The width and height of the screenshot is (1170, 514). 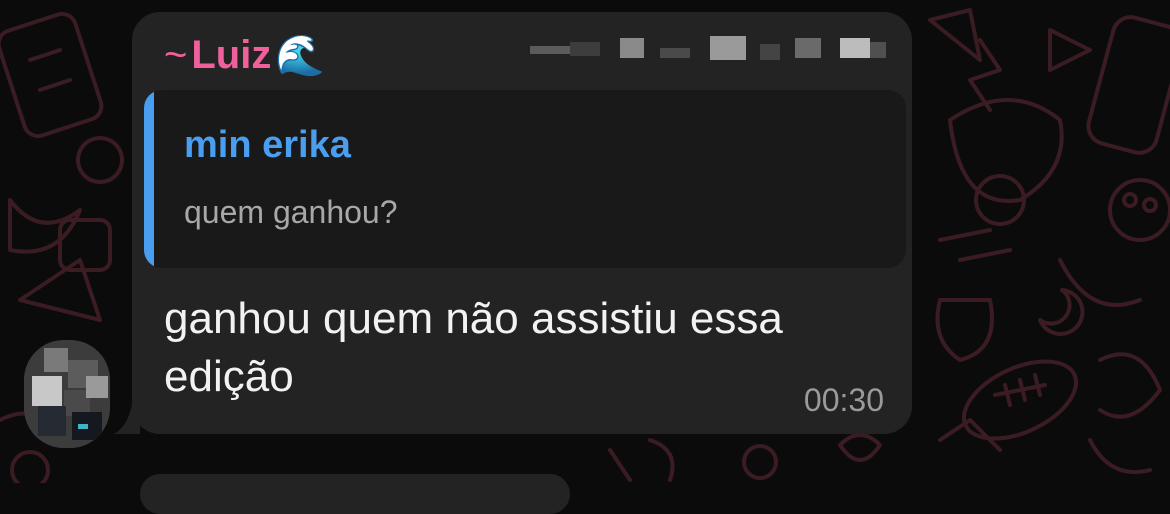 I want to click on sender-name-label: Luiz, so click(x=231, y=54).